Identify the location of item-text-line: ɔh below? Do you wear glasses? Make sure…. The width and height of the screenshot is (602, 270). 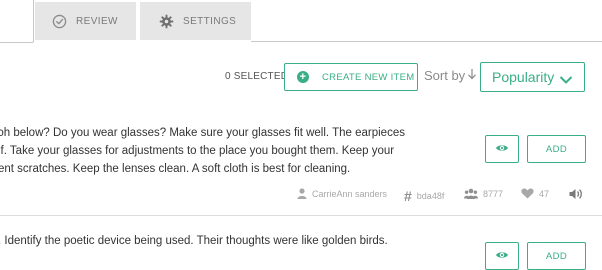
(202, 133).